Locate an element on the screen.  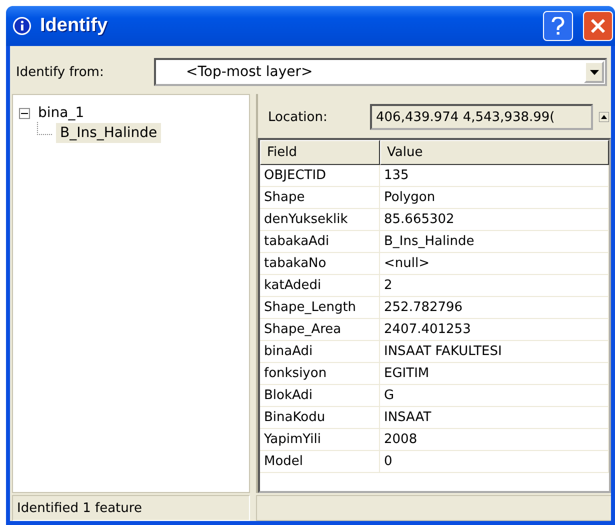
table-cell: fonksiyon is located at coordinates (320, 373).